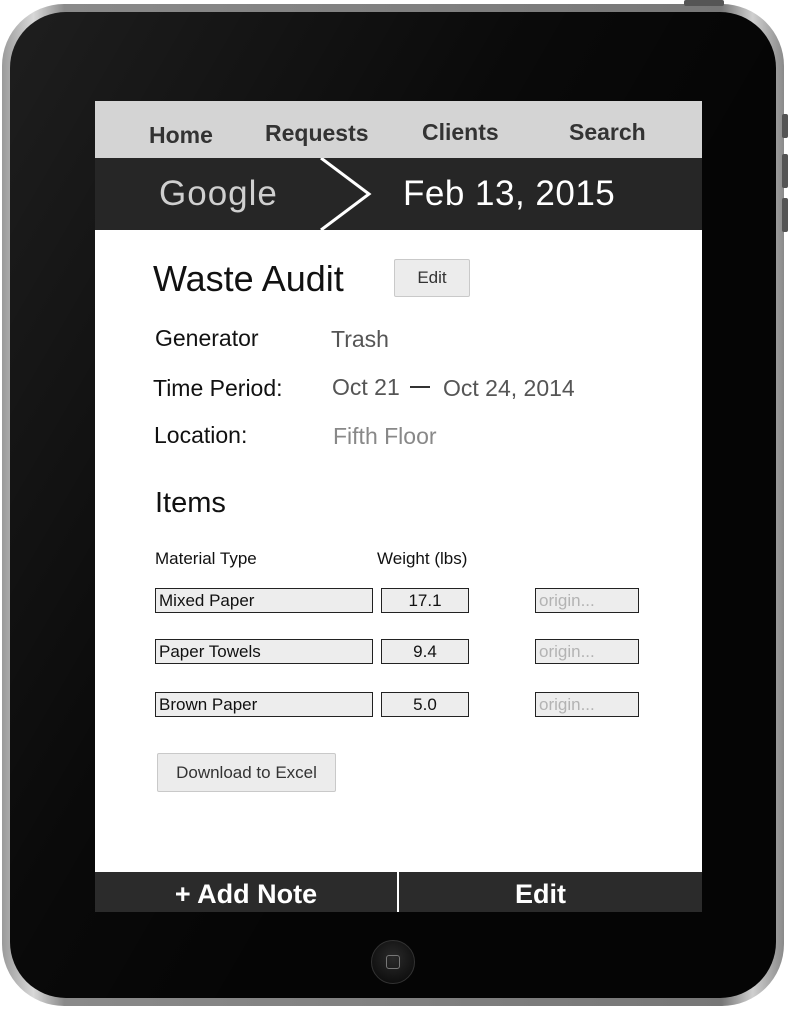 This screenshot has height=1011, width=790. What do you see at coordinates (432, 278) in the screenshot?
I see `edit-audit-button: Edit` at bounding box center [432, 278].